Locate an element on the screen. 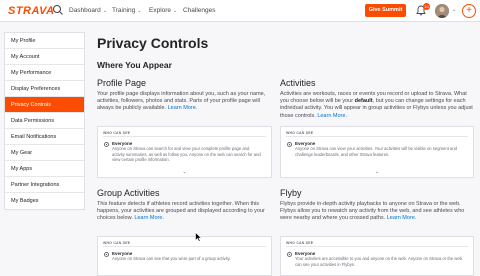 The height and width of the screenshot is (276, 480). nav-training: Training ⌄ is located at coordinates (126, 10).